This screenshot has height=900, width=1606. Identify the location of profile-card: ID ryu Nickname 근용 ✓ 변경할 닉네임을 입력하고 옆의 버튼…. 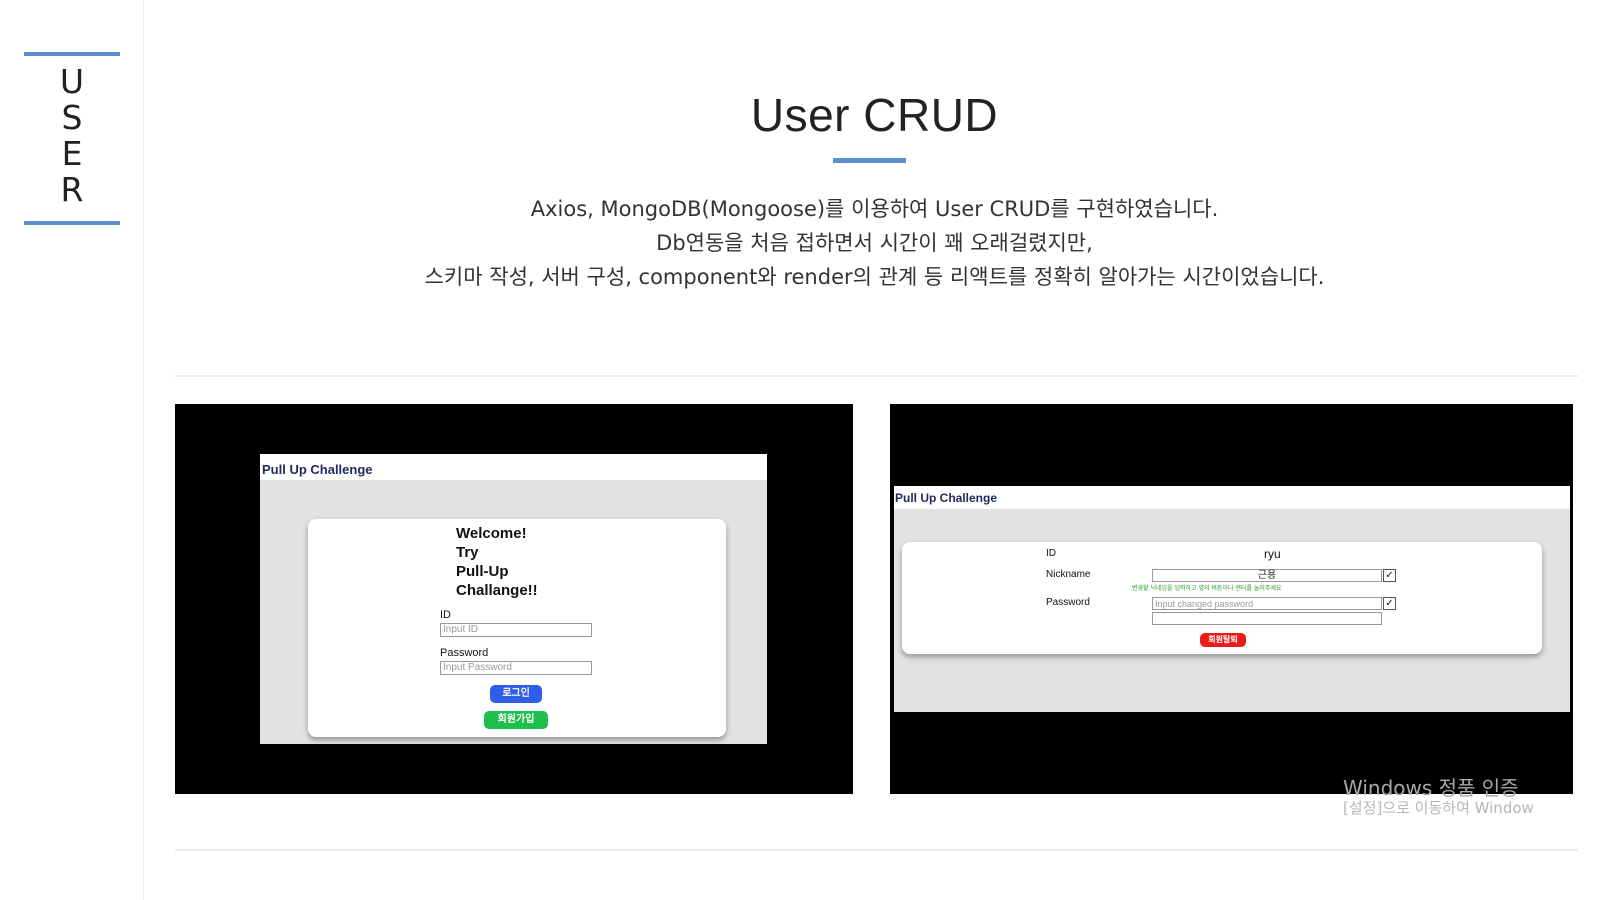
(1222, 598).